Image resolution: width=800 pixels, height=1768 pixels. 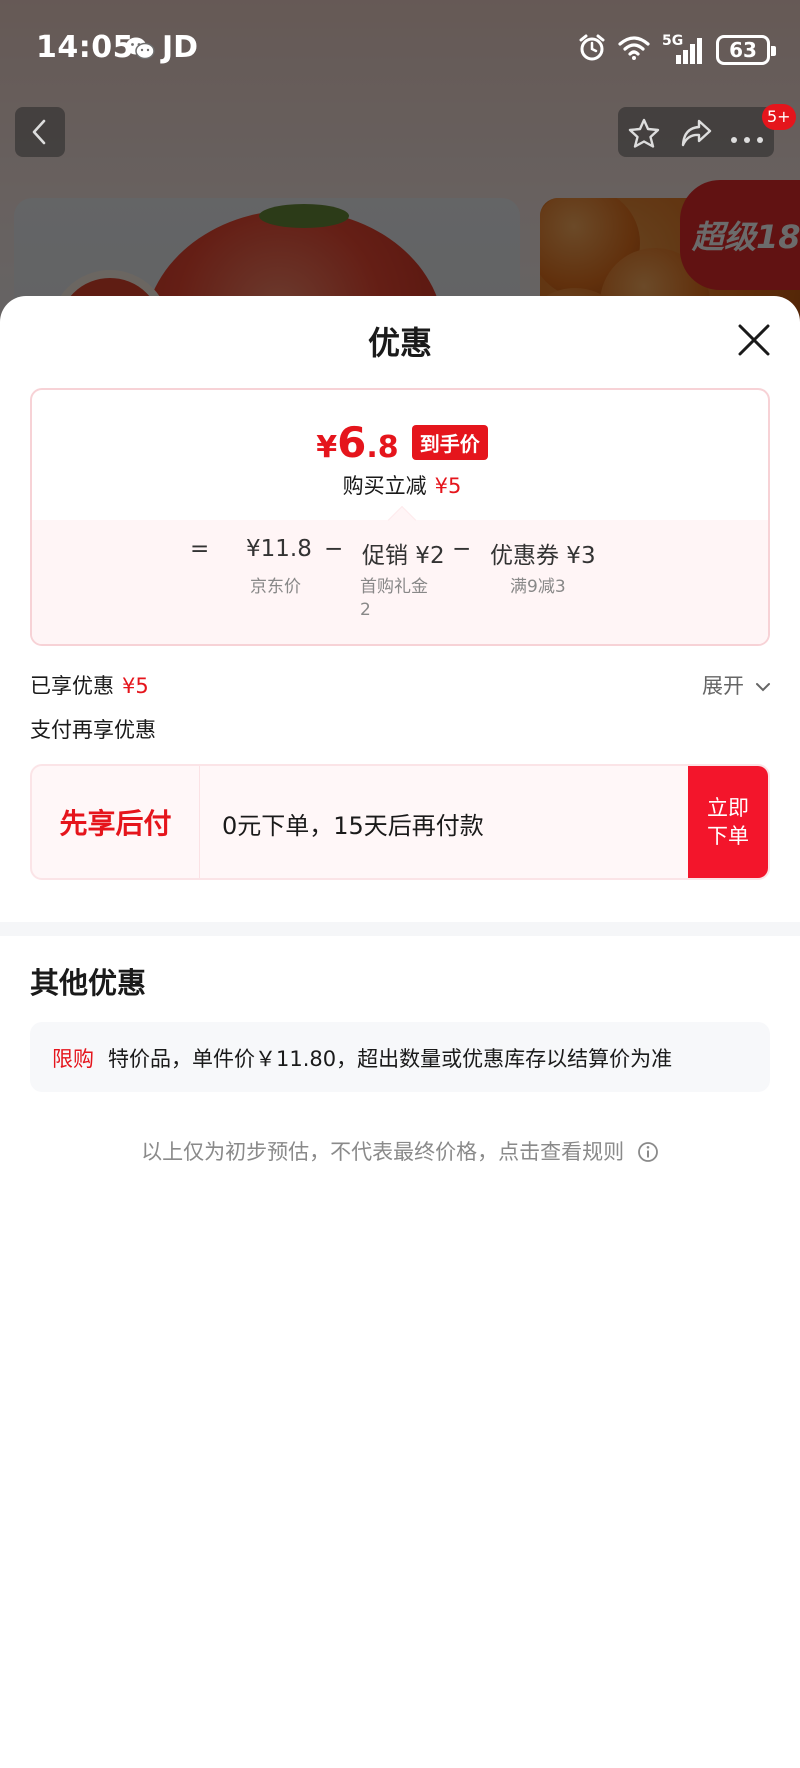 What do you see at coordinates (683, 49) in the screenshot?
I see `signal-icon: 5G` at bounding box center [683, 49].